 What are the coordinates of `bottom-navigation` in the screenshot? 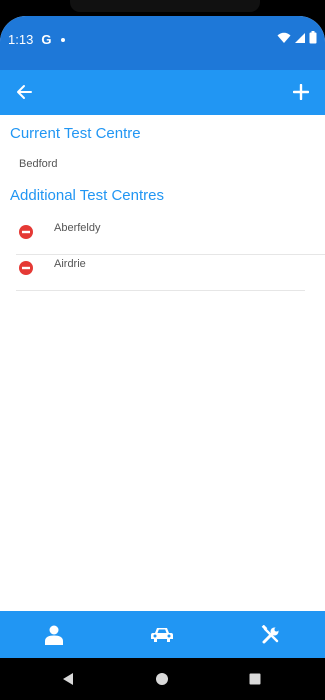 It's located at (162, 634).